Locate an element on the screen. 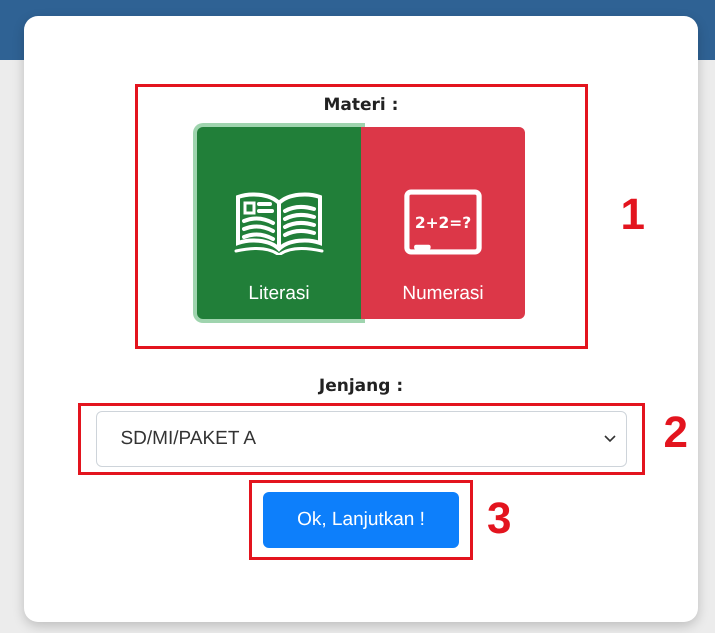 The height and width of the screenshot is (633, 715). materi-label: Materi : is located at coordinates (361, 105).